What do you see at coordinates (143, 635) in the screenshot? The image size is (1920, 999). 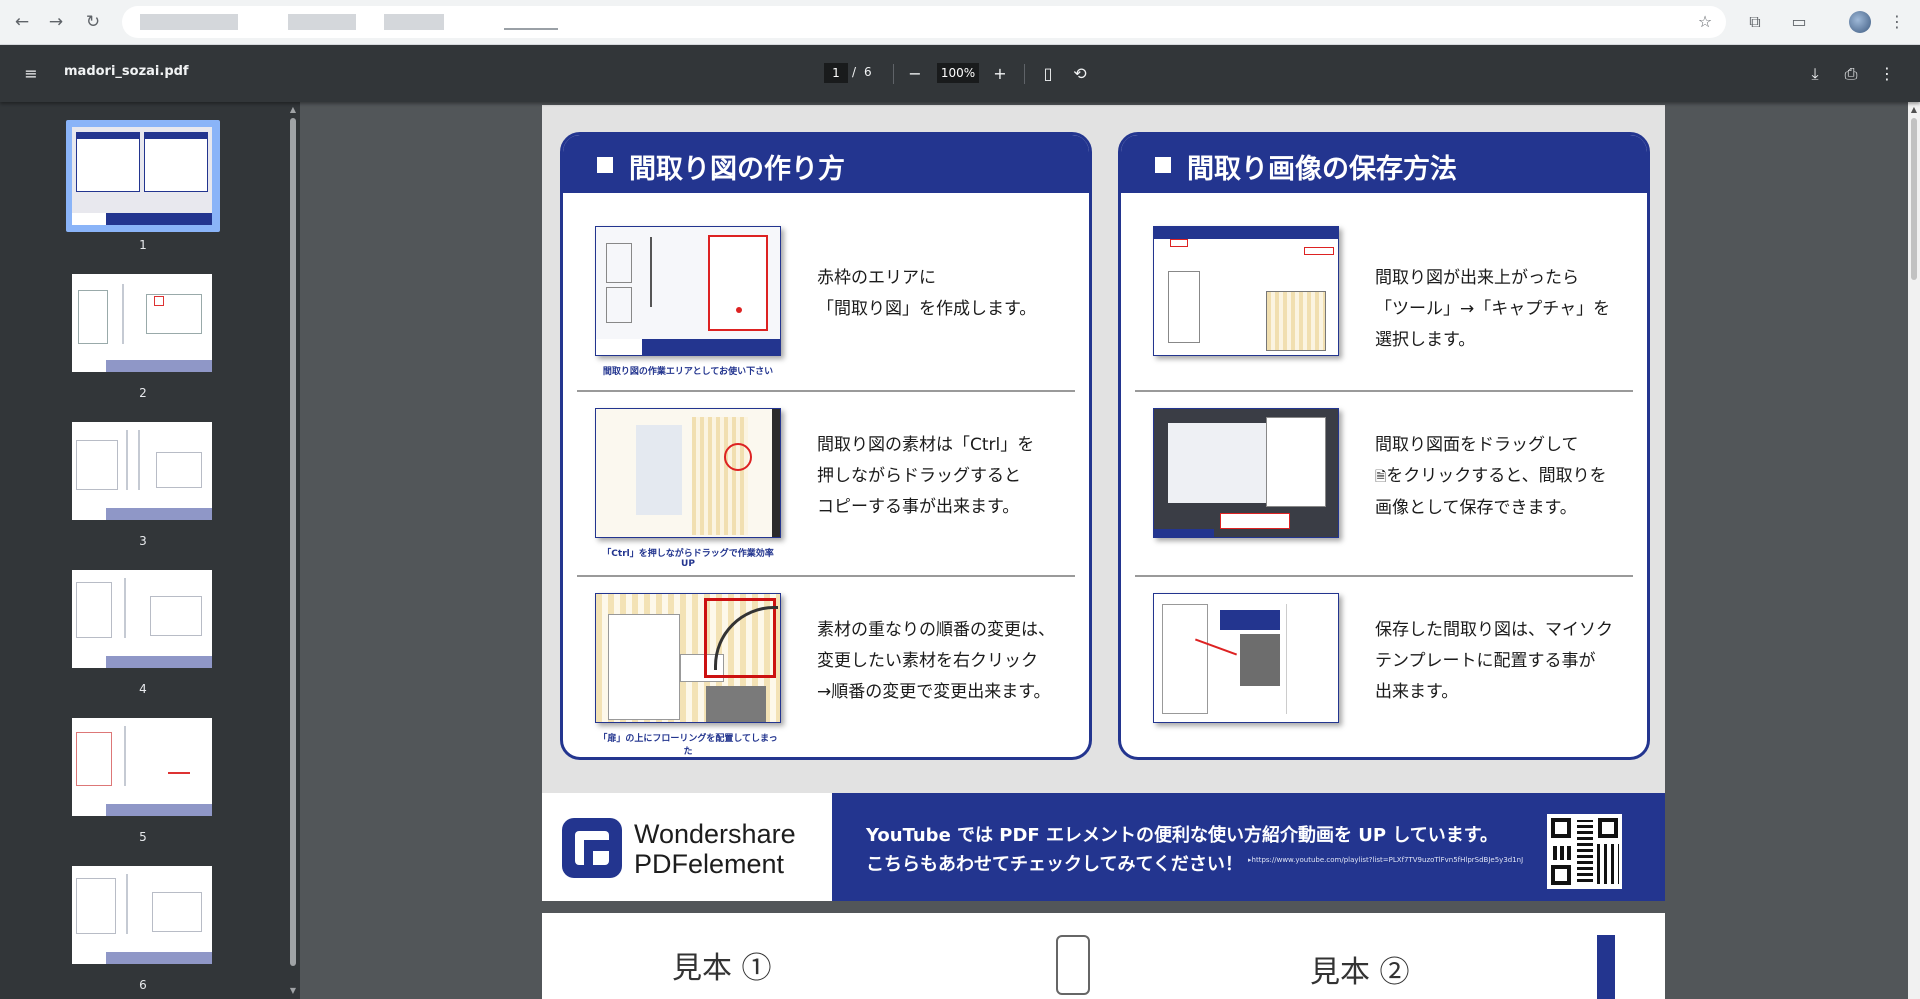 I see `thumbnail-page-4: 4` at bounding box center [143, 635].